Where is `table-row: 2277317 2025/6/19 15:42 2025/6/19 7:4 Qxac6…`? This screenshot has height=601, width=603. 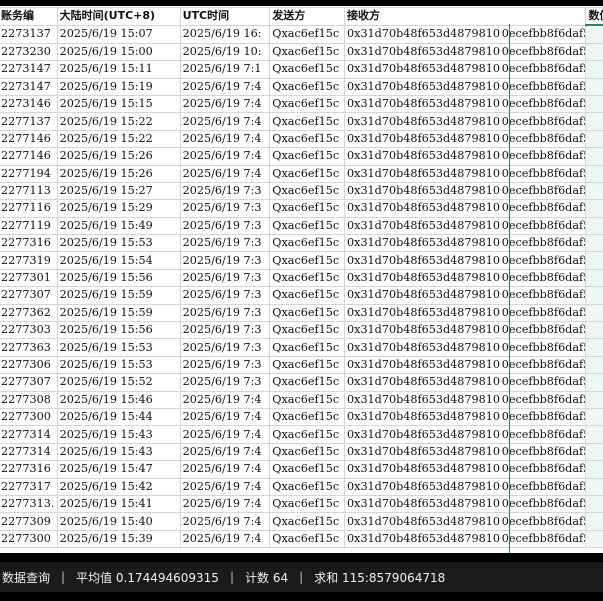 table-row: 2277317 2025/6/19 15:42 2025/6/19 7:4 Qxac6… is located at coordinates (301, 486).